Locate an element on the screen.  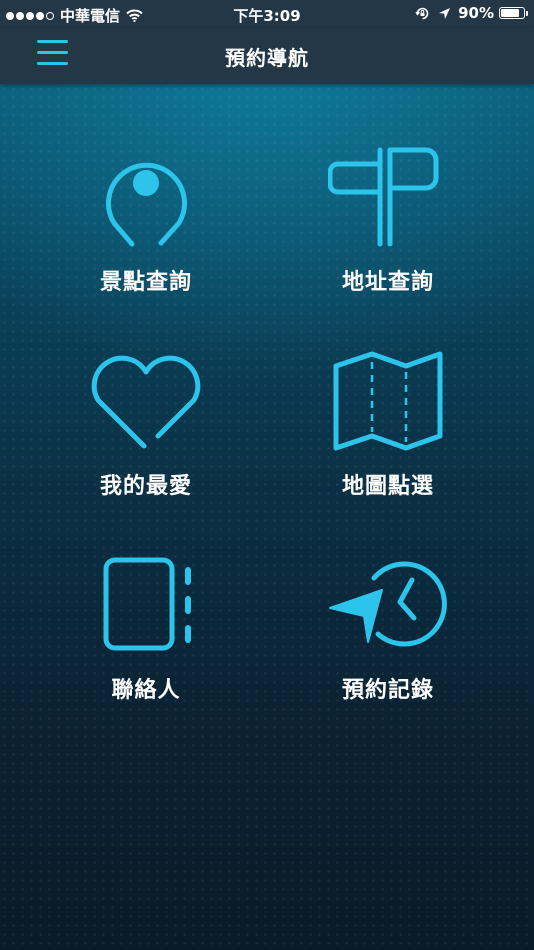
status-right: 90% is located at coordinates (471, 13).